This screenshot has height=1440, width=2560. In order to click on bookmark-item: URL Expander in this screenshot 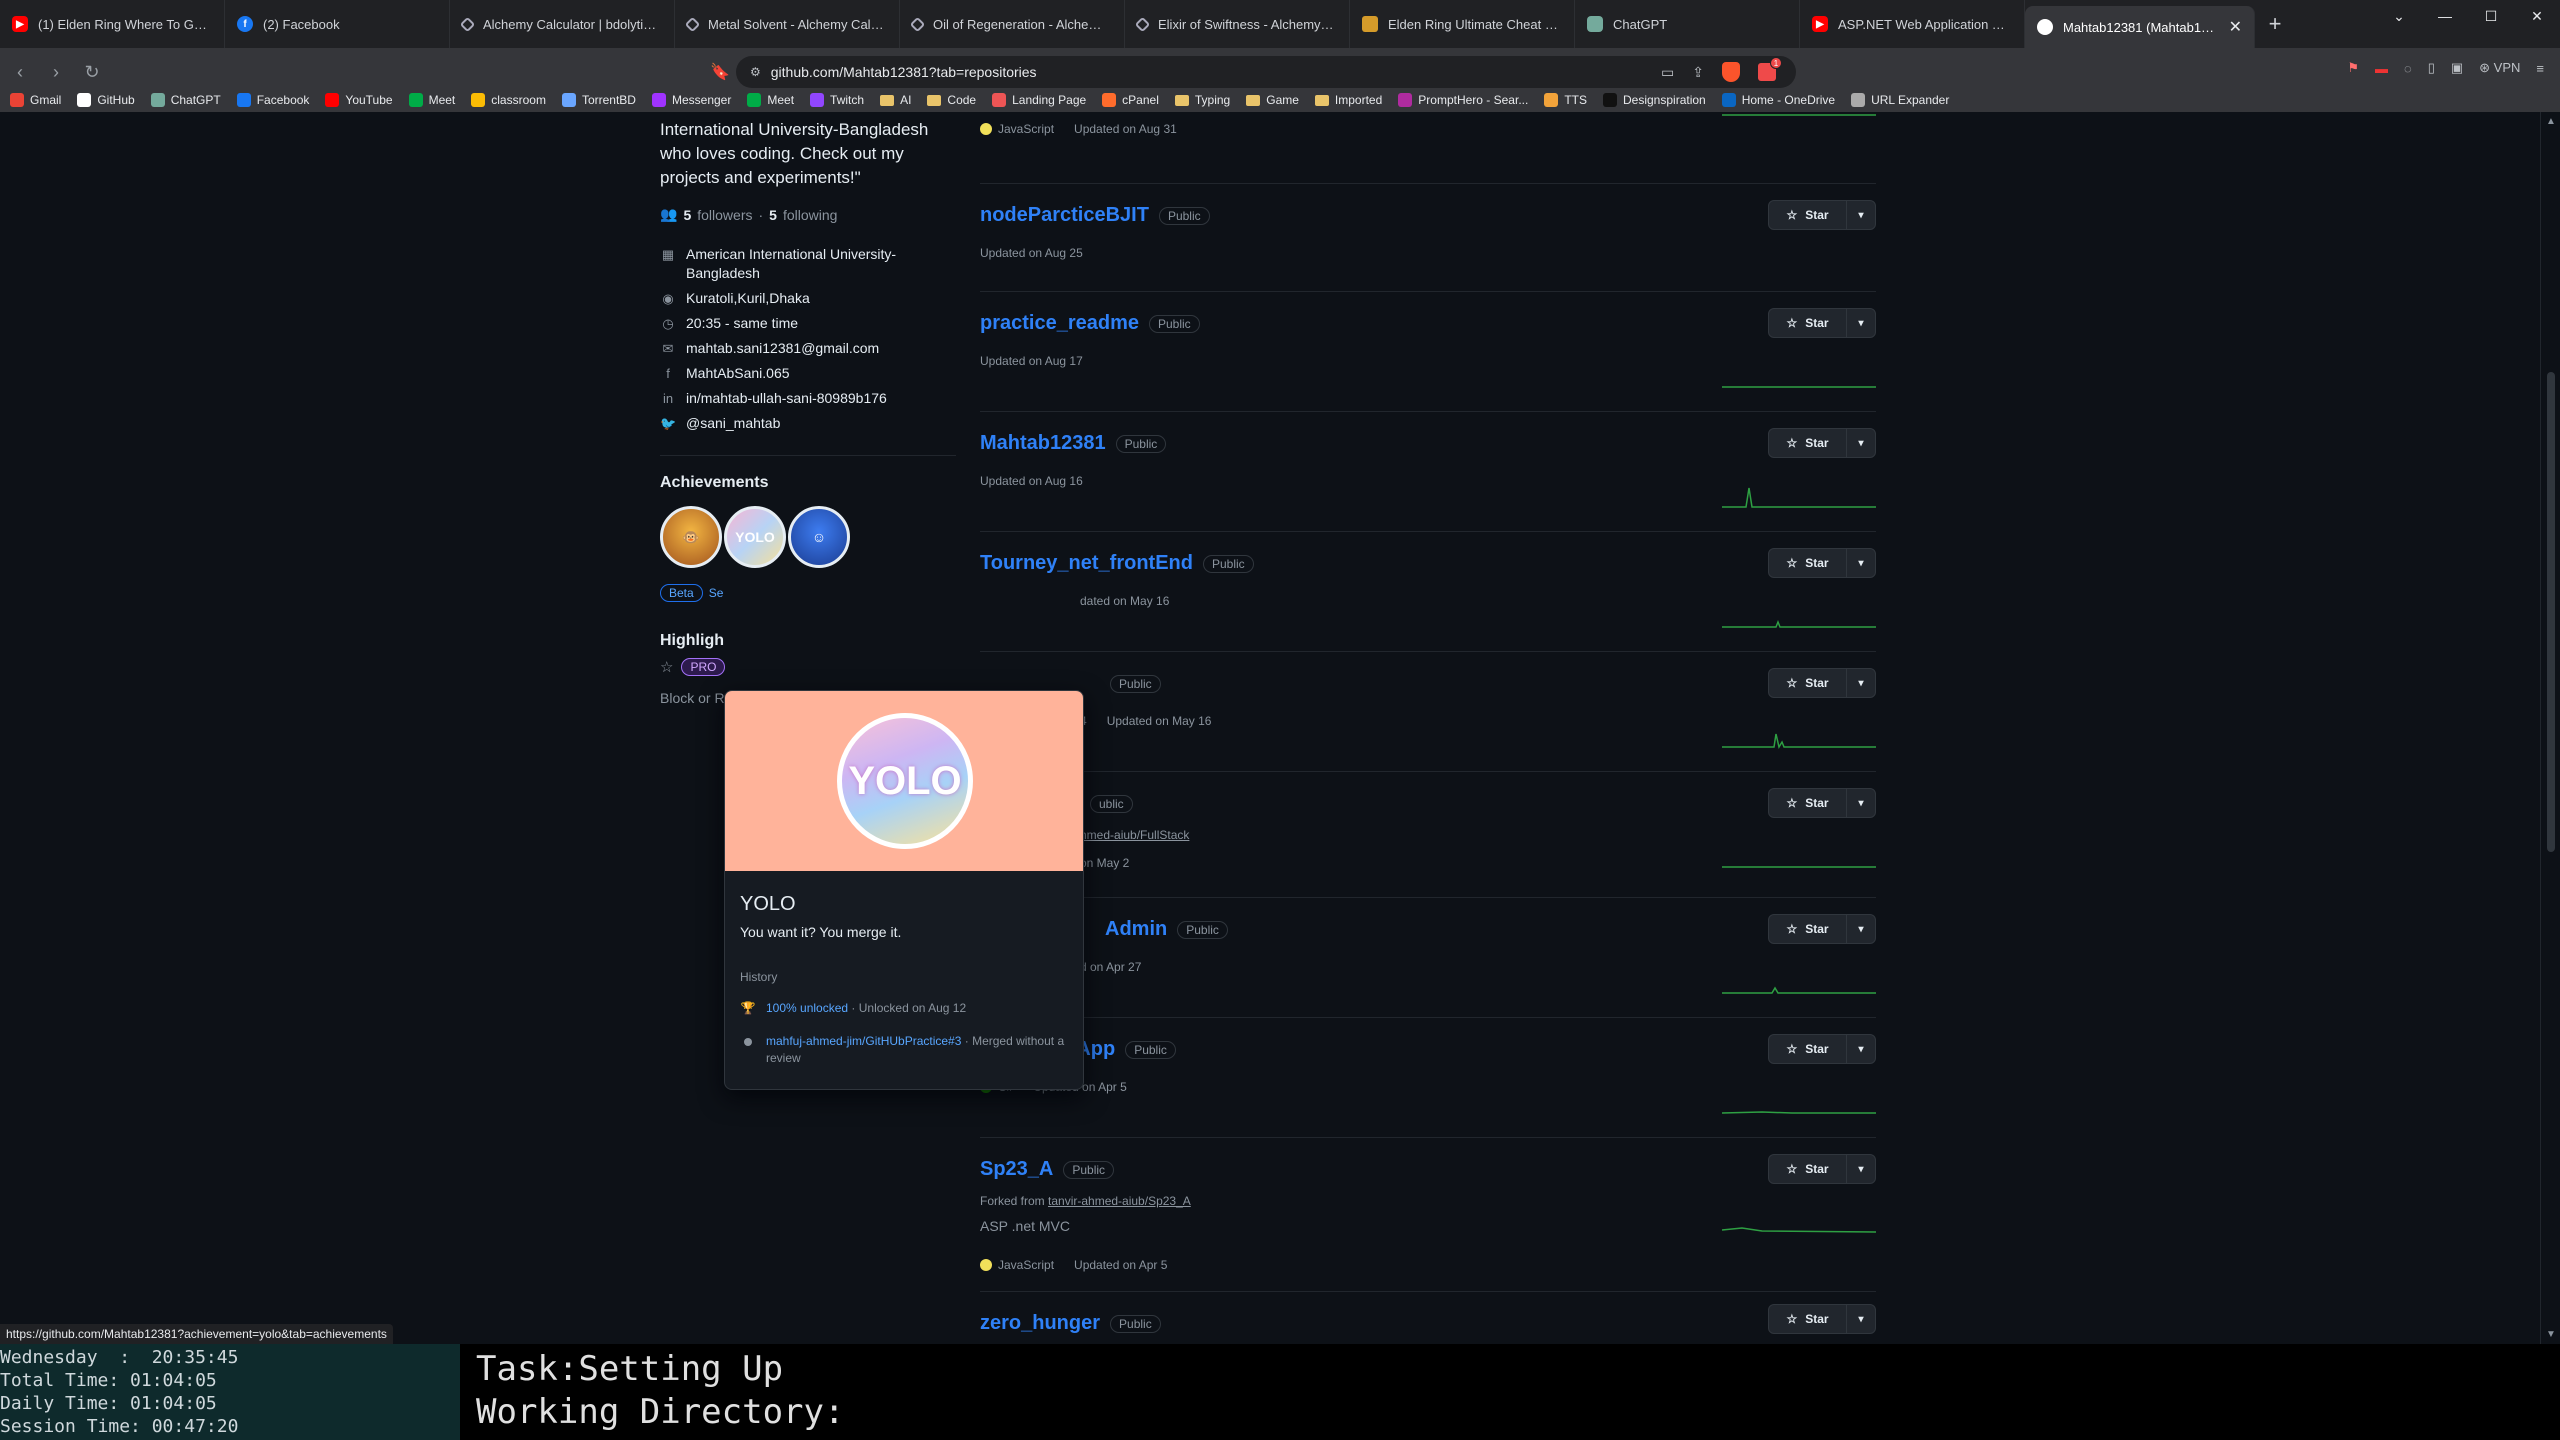, I will do `click(1900, 100)`.